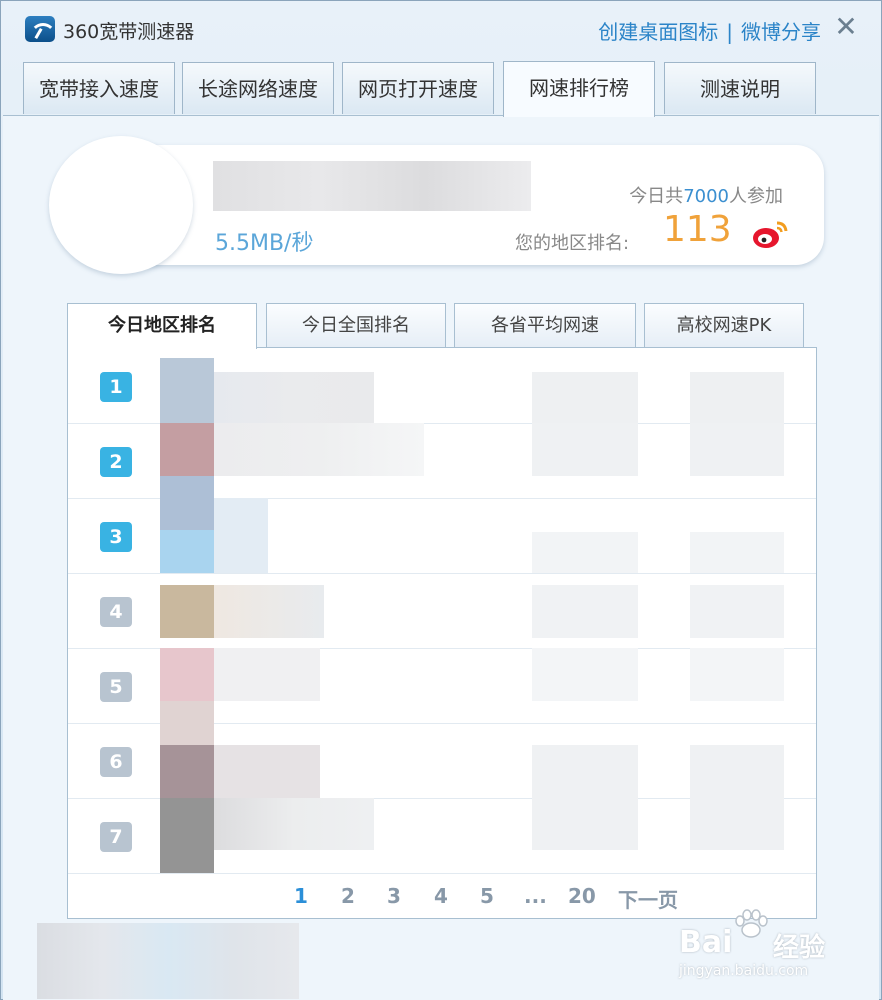 The width and height of the screenshot is (882, 1000). I want to click on watermark-suffix: 经验, so click(799, 948).